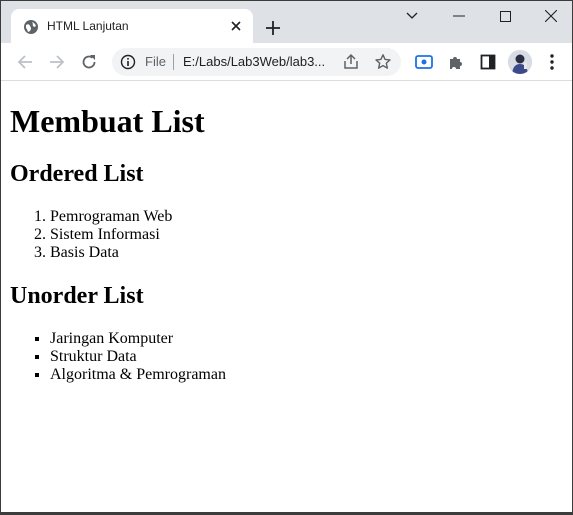 The image size is (573, 515). I want to click on tab-html-lanjutan: HTML Lanjutan, so click(132, 26).